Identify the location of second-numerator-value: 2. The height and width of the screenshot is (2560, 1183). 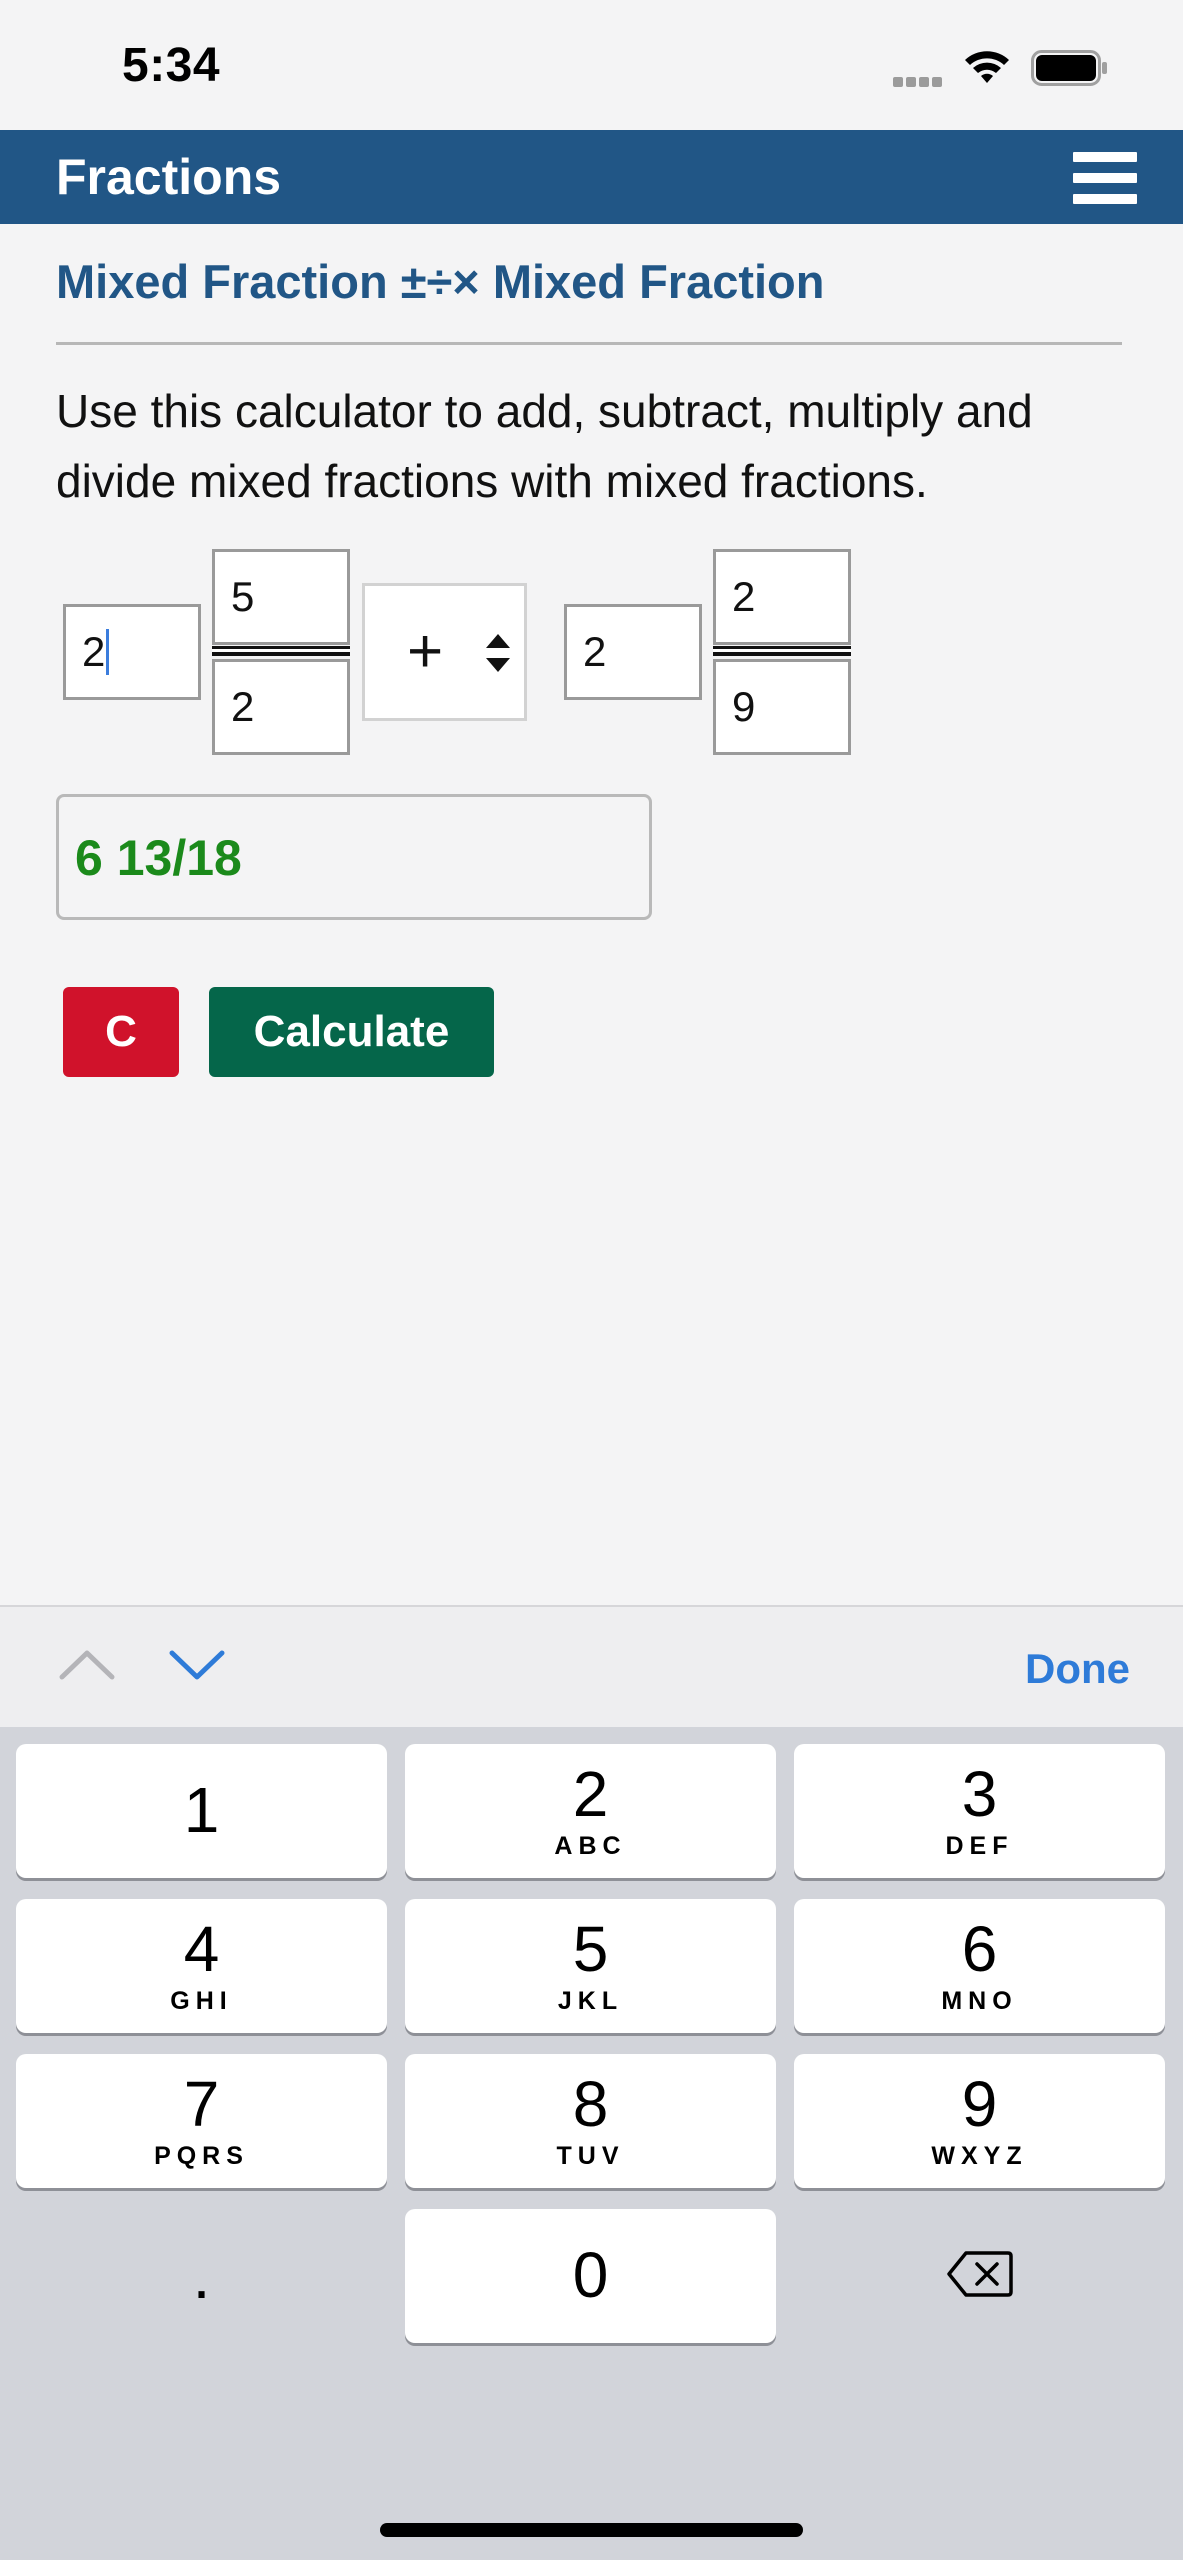
(744, 596).